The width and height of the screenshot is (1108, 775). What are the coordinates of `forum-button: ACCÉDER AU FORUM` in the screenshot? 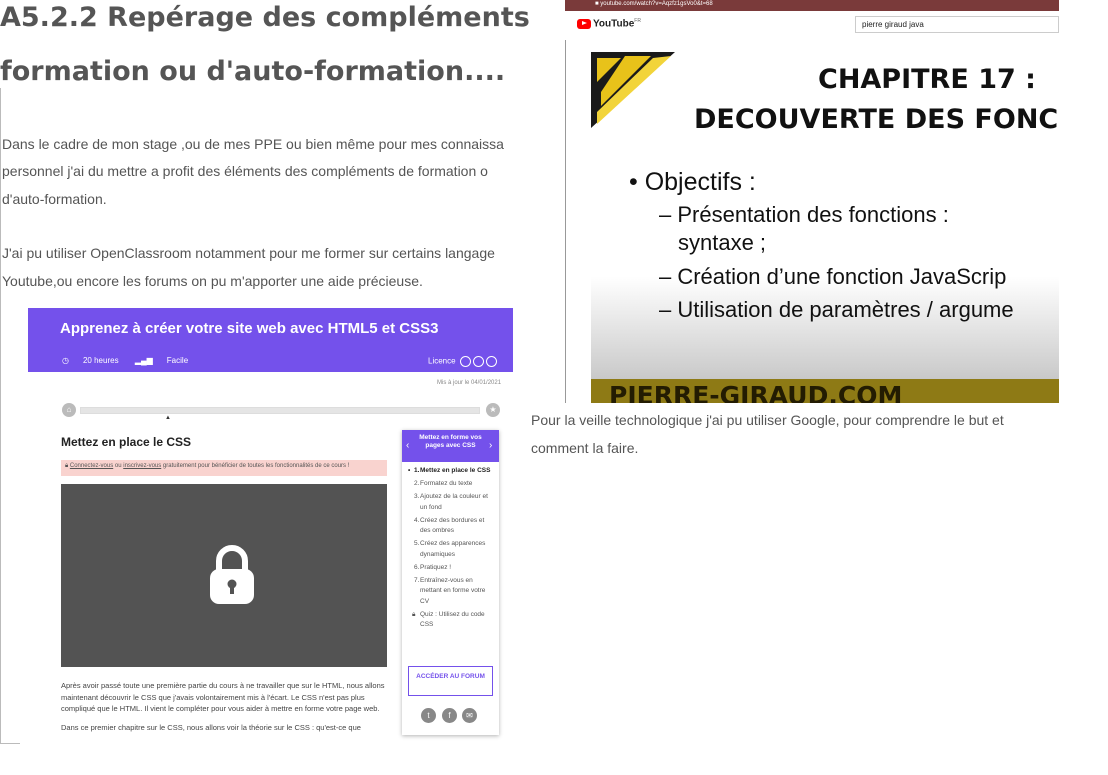 It's located at (450, 681).